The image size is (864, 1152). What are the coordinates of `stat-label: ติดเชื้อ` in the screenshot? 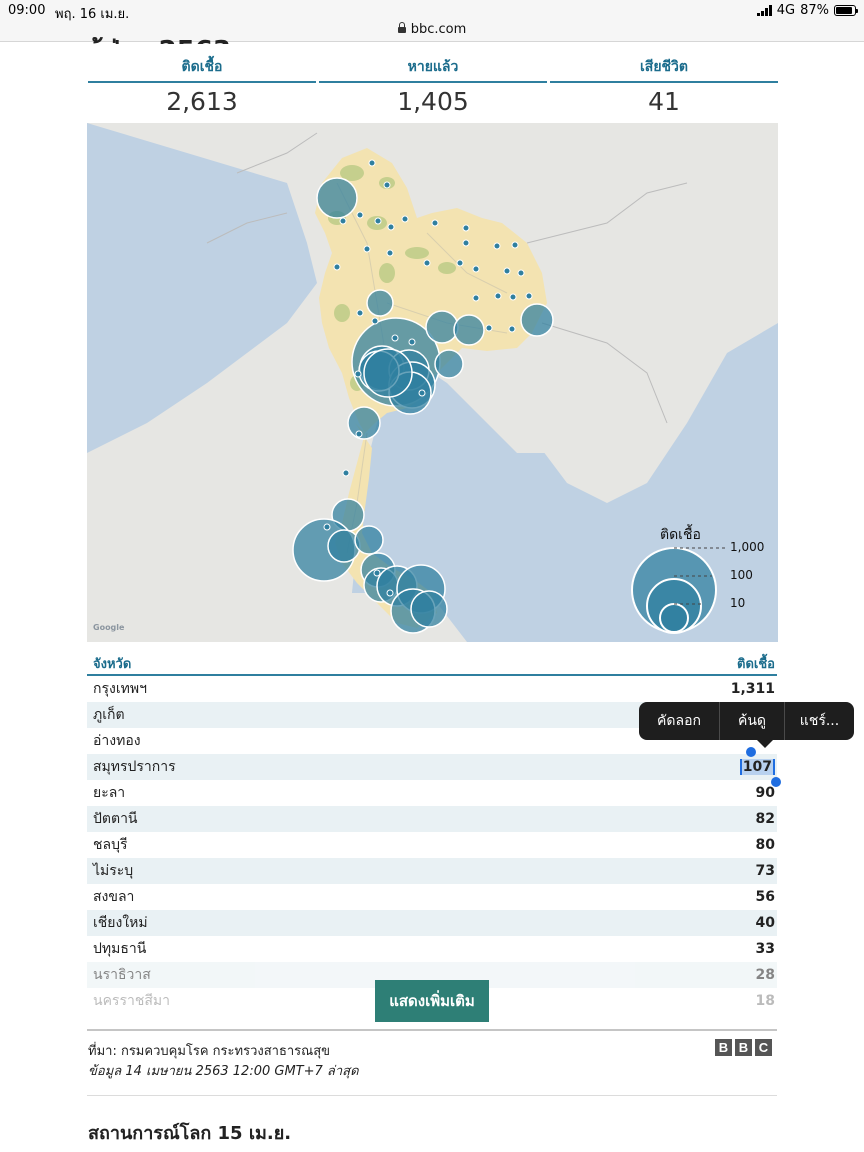 It's located at (202, 69).